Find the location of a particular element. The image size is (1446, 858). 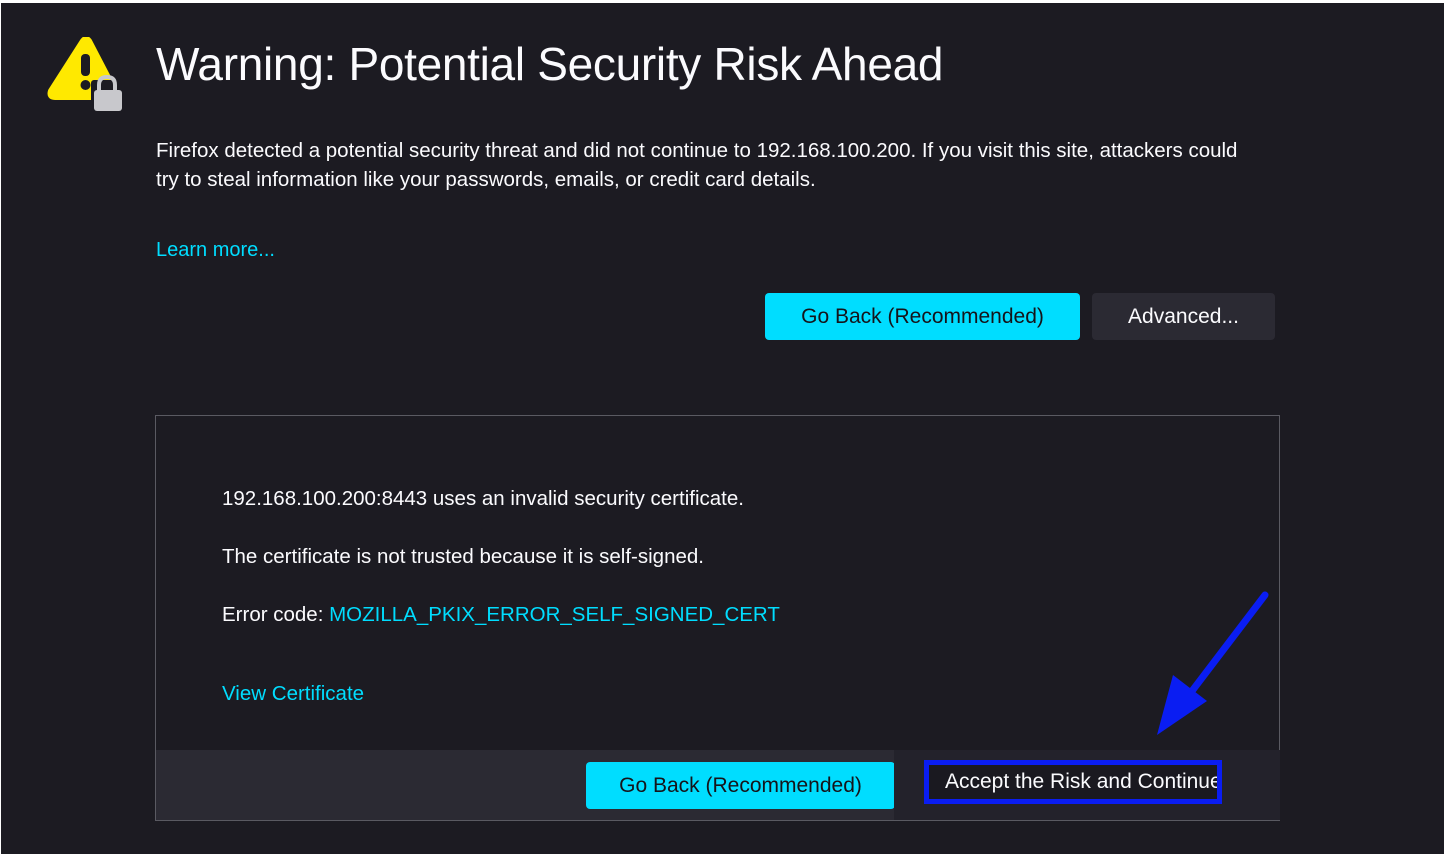

accept-risk-label: Accept the Risk and Continue is located at coordinates (1073, 782).